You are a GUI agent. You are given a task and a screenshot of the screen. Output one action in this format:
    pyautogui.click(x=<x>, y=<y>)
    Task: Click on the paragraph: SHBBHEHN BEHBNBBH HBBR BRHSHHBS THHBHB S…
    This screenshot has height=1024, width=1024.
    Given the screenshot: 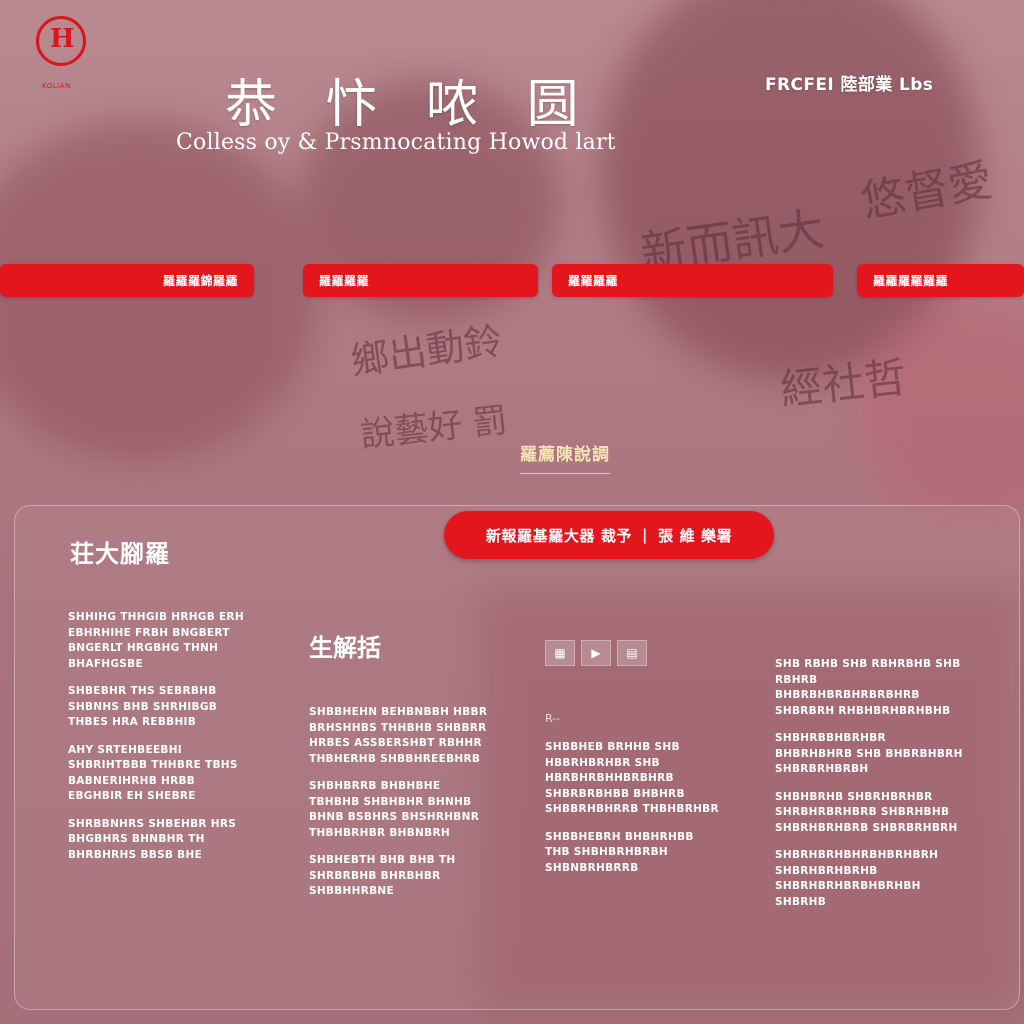 What is the action you would take?
    pyautogui.click(x=398, y=735)
    